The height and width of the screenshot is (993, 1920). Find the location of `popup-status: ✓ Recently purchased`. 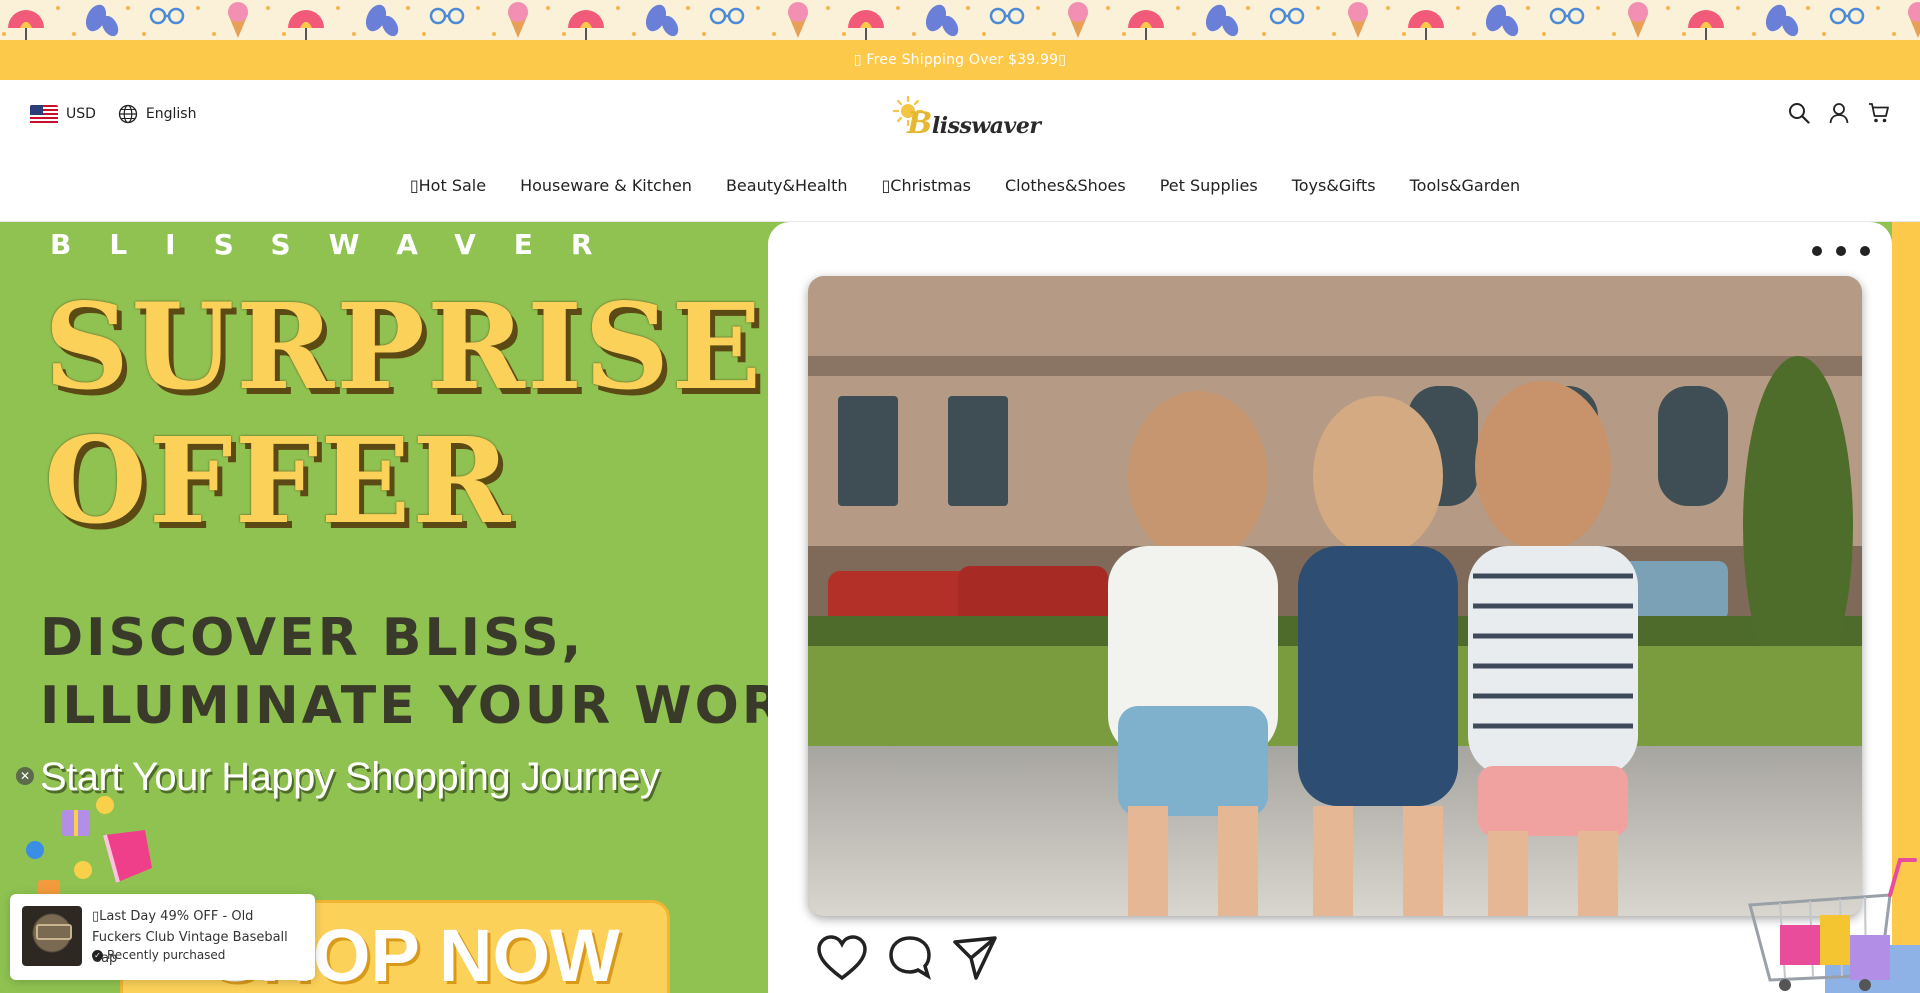

popup-status: ✓ Recently purchased is located at coordinates (158, 955).